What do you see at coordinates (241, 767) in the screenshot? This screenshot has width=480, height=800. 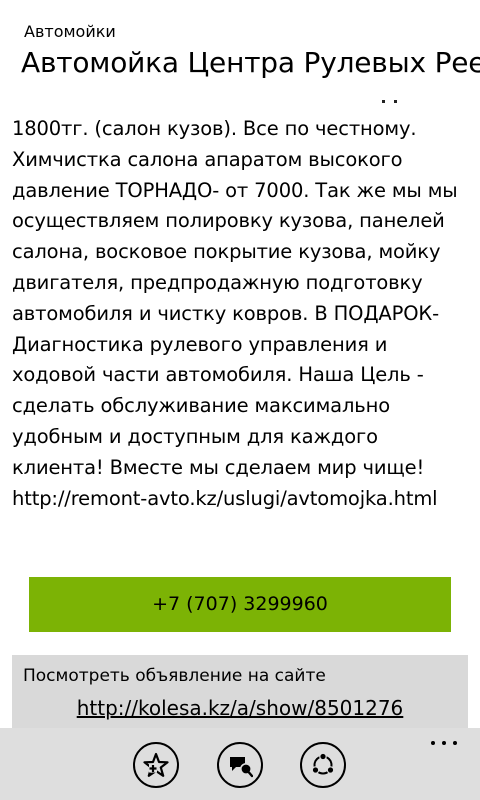 I see `message-icon` at bounding box center [241, 767].